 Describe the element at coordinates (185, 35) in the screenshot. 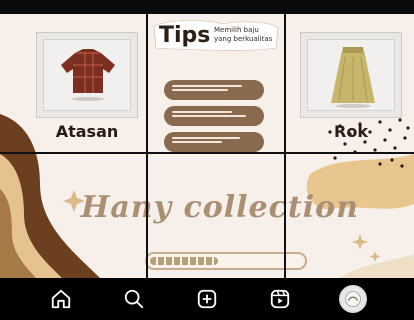

I see `tips-title: Tips` at that location.